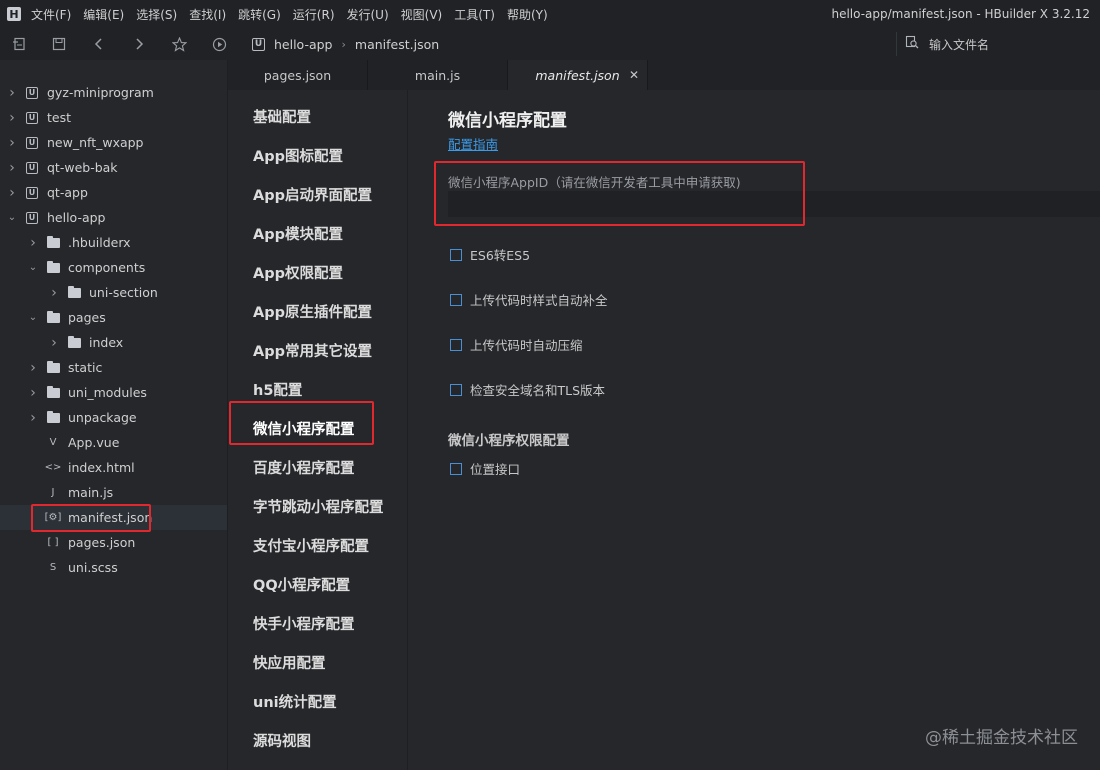 This screenshot has width=1100, height=770. Describe the element at coordinates (113, 117) in the screenshot. I see `tree-item: › Utest` at that location.